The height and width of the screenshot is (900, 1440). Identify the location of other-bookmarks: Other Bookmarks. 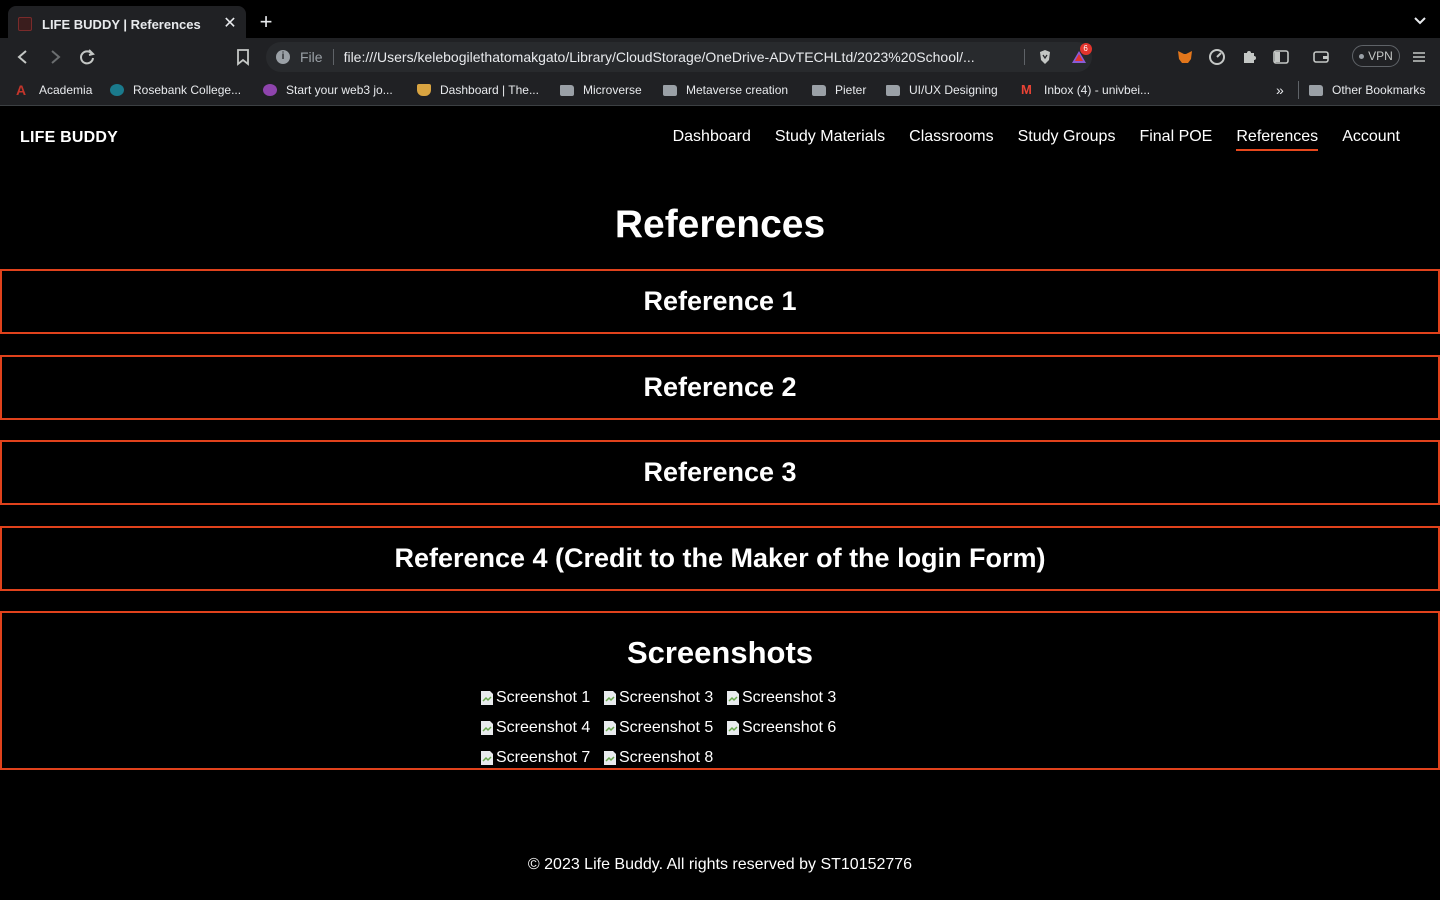
(1361, 90).